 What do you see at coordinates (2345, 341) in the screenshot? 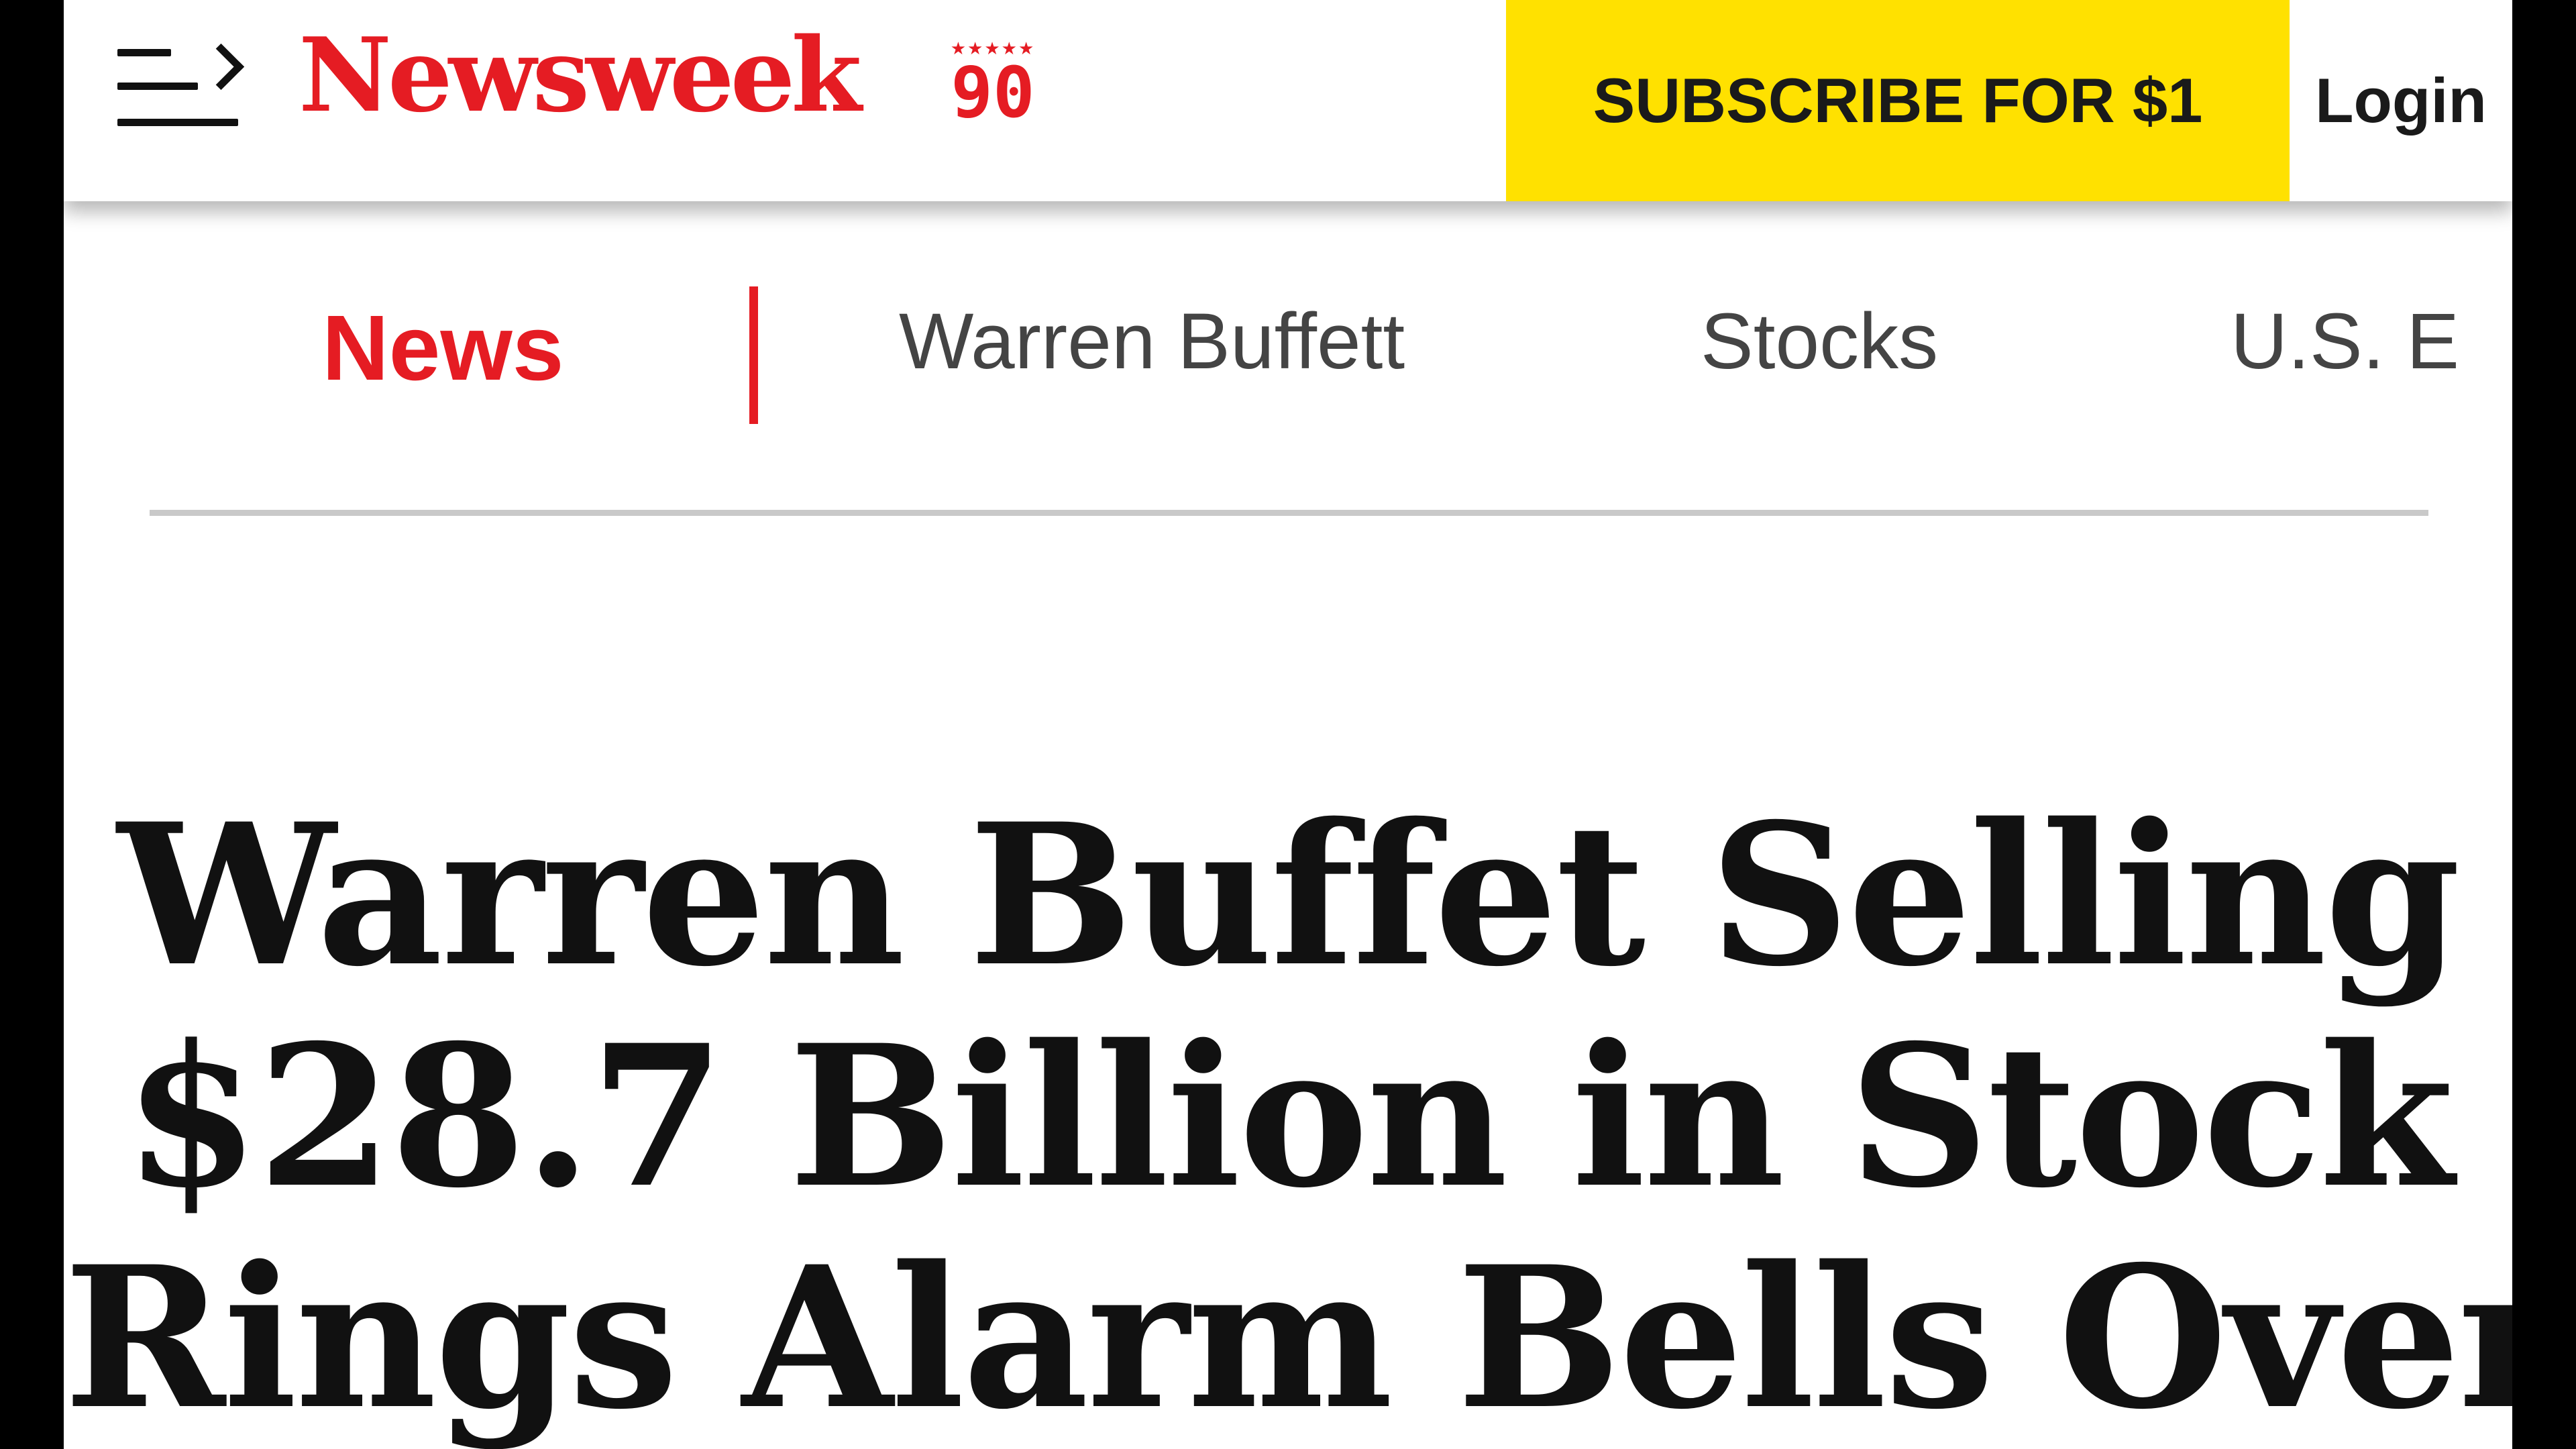
I see `nav-item-us-economy: U.S. E` at bounding box center [2345, 341].